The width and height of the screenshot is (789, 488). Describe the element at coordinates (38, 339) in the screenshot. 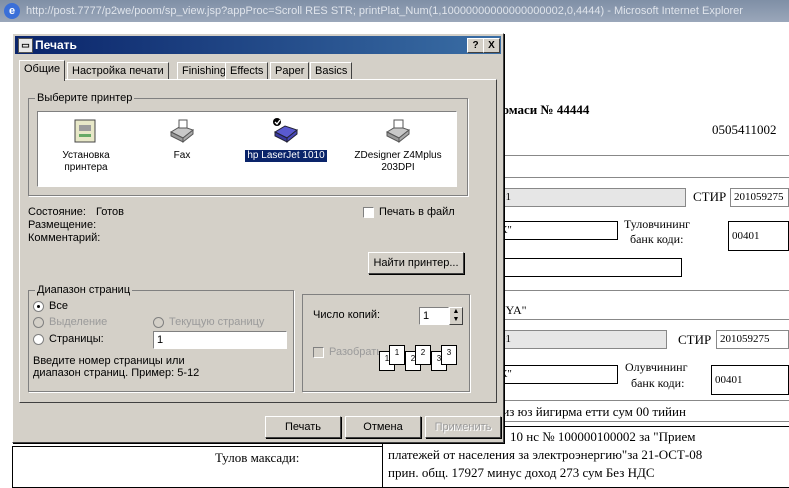

I see `range-pages-radio` at that location.